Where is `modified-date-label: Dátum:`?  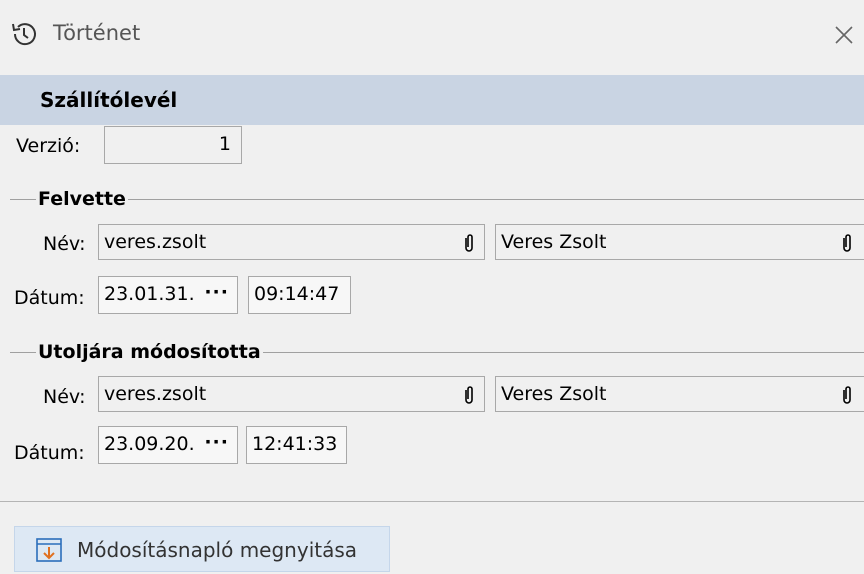 modified-date-label: Dátum: is located at coordinates (49, 453).